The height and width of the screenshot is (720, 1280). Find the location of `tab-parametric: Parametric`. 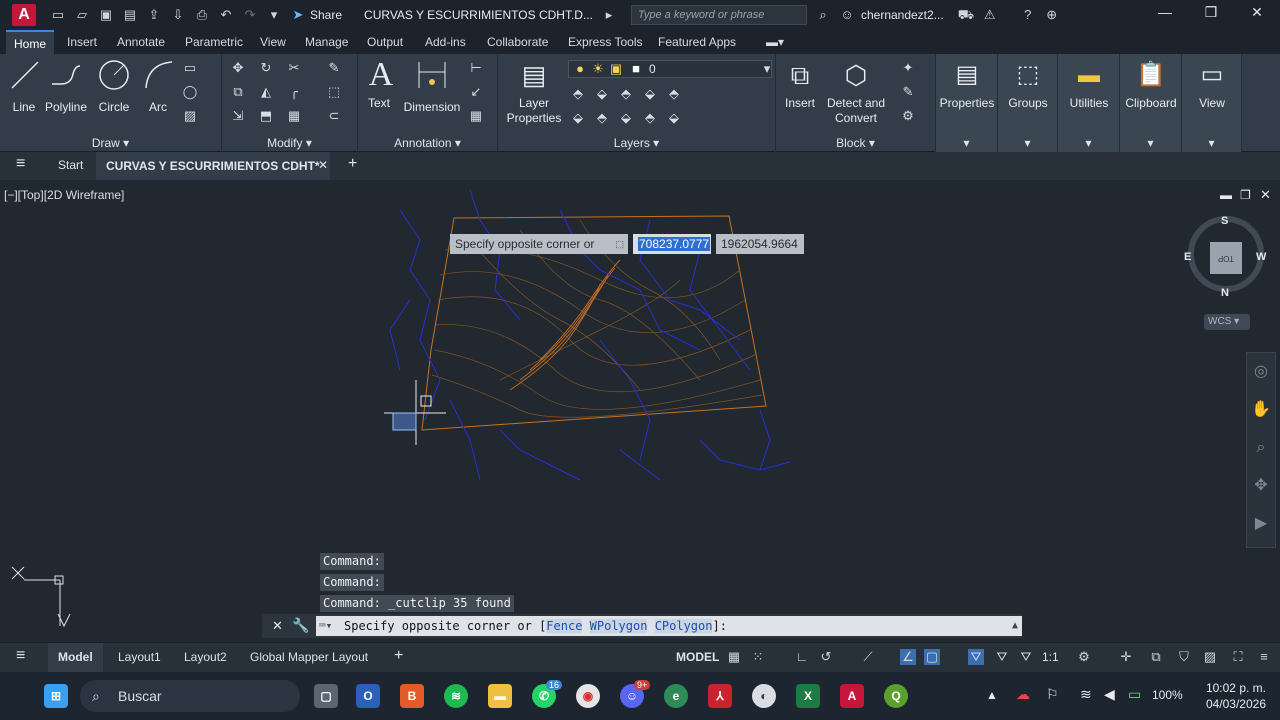

tab-parametric: Parametric is located at coordinates (214, 42).